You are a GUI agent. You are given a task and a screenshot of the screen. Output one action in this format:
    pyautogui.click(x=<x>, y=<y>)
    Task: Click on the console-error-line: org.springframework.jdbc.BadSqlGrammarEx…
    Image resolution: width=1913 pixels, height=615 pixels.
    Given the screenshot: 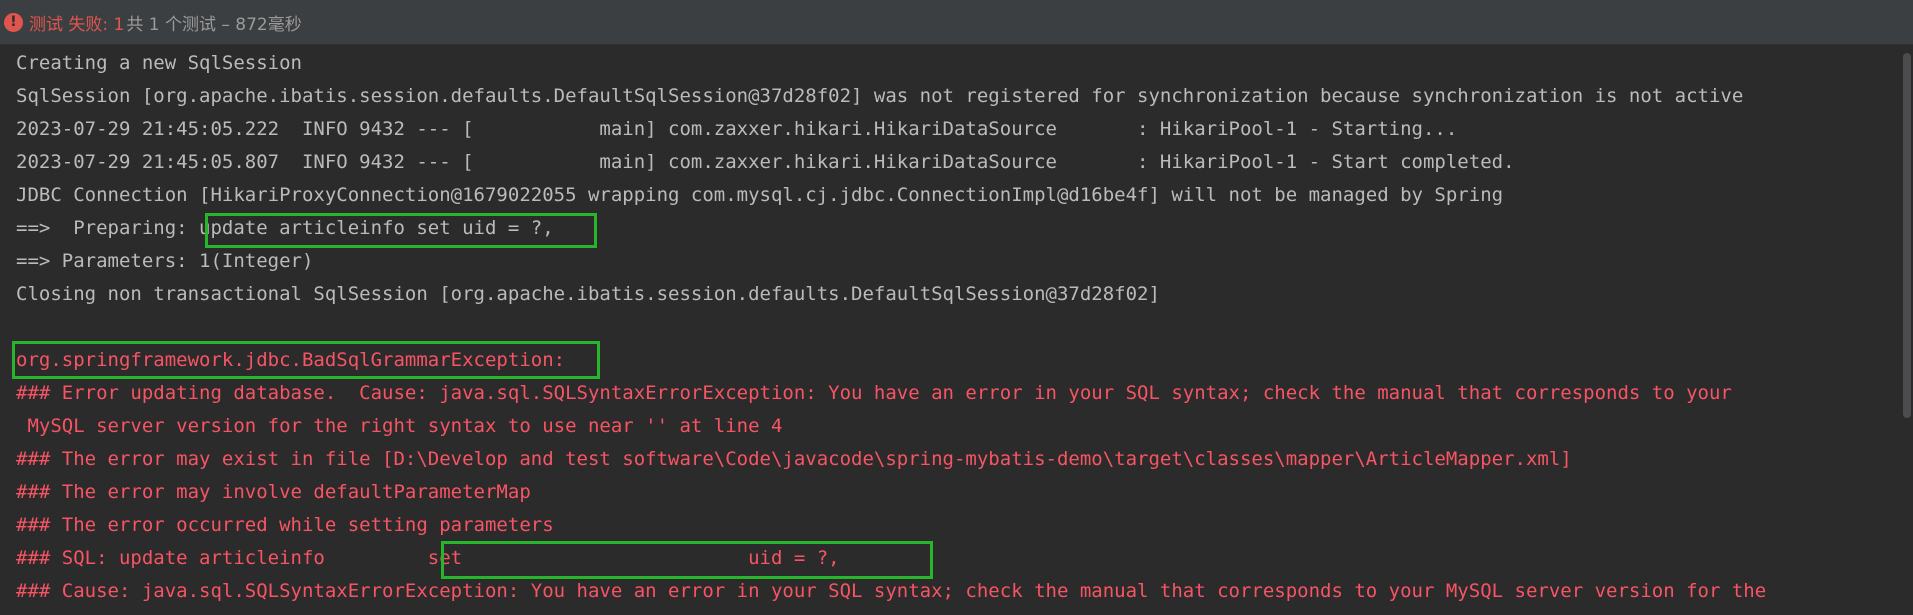 What is the action you would take?
    pyautogui.click(x=291, y=360)
    